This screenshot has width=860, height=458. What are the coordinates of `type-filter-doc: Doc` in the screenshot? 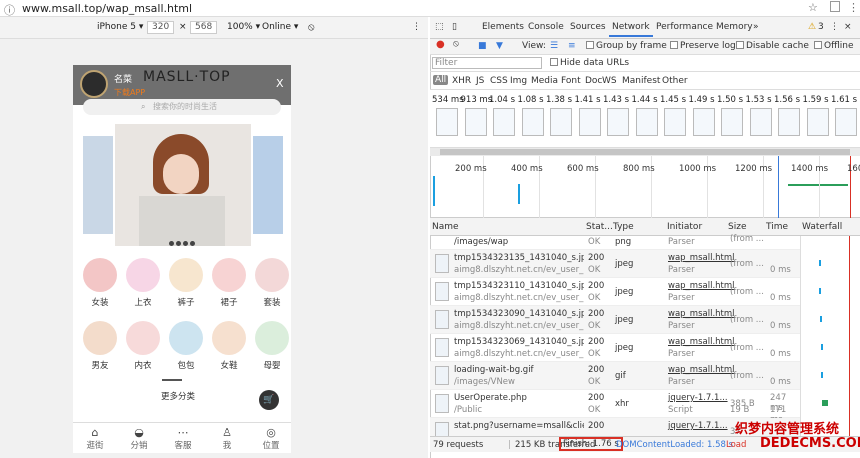 It's located at (593, 81).